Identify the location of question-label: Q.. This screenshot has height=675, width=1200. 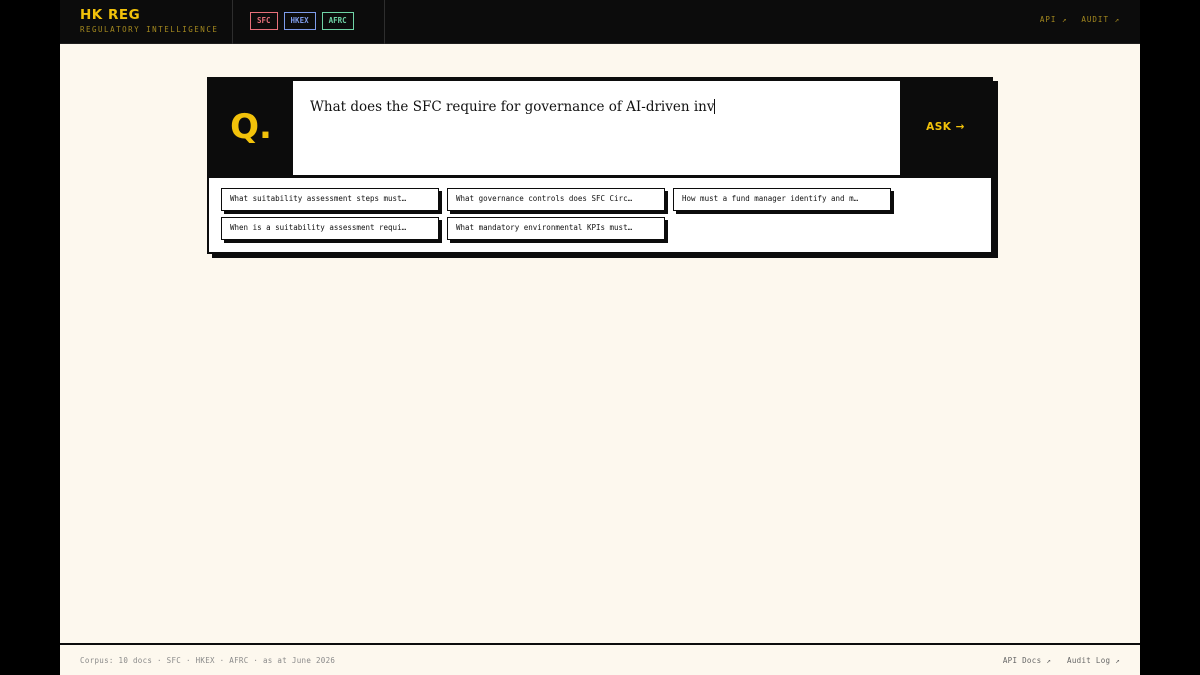
(251, 127).